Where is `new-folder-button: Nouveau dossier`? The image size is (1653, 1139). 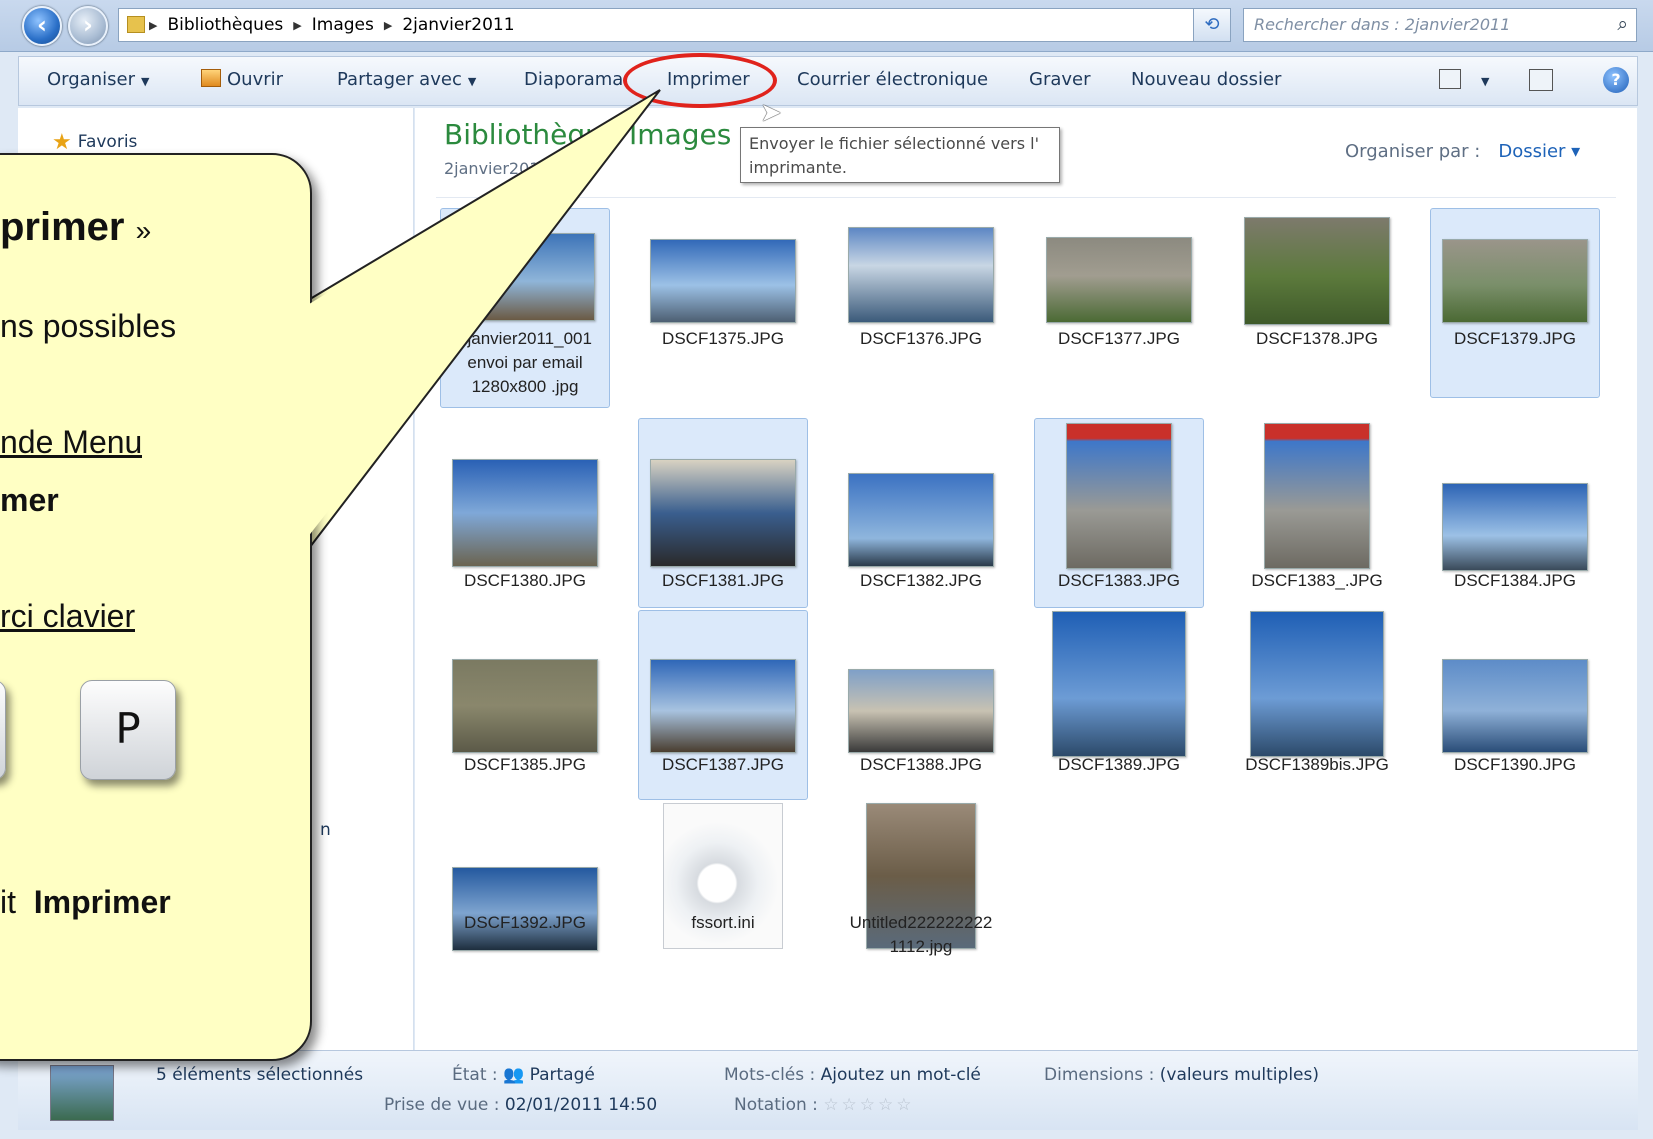 new-folder-button: Nouveau dossier is located at coordinates (1206, 79).